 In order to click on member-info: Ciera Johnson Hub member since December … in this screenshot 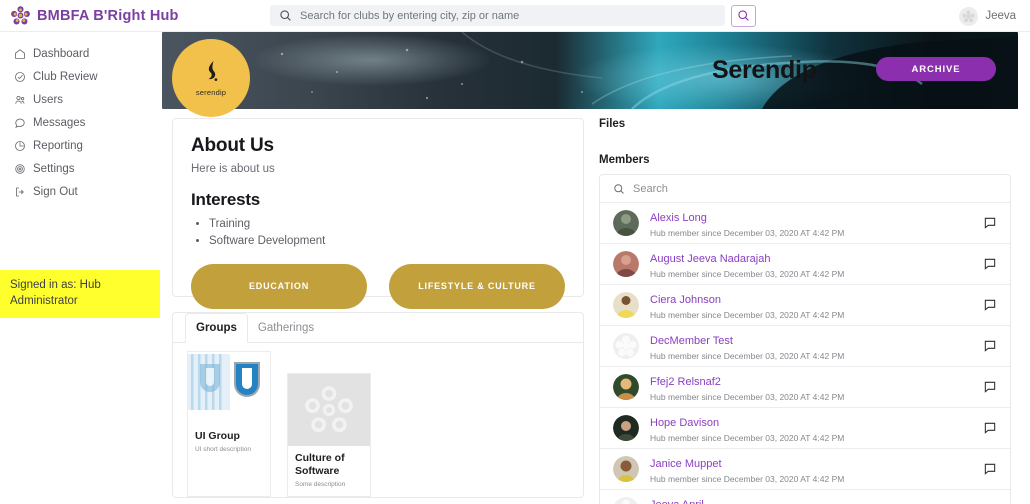, I will do `click(811, 305)`.